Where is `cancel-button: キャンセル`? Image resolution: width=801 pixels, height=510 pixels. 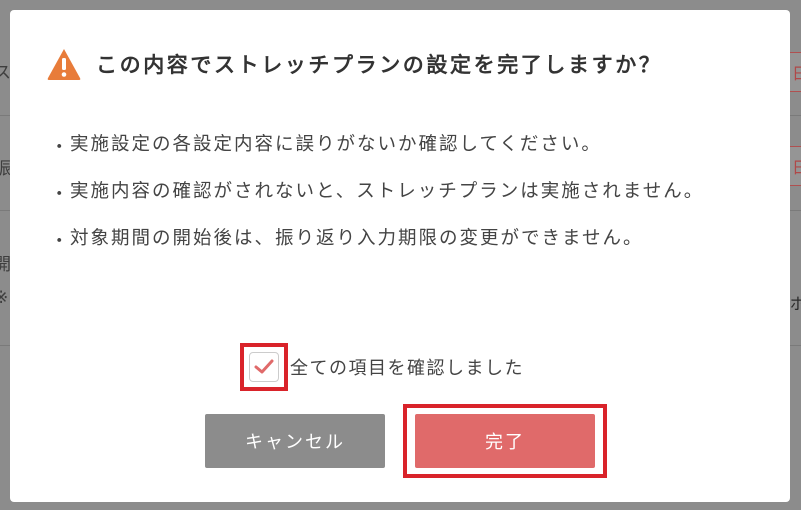 cancel-button: キャンセル is located at coordinates (295, 441).